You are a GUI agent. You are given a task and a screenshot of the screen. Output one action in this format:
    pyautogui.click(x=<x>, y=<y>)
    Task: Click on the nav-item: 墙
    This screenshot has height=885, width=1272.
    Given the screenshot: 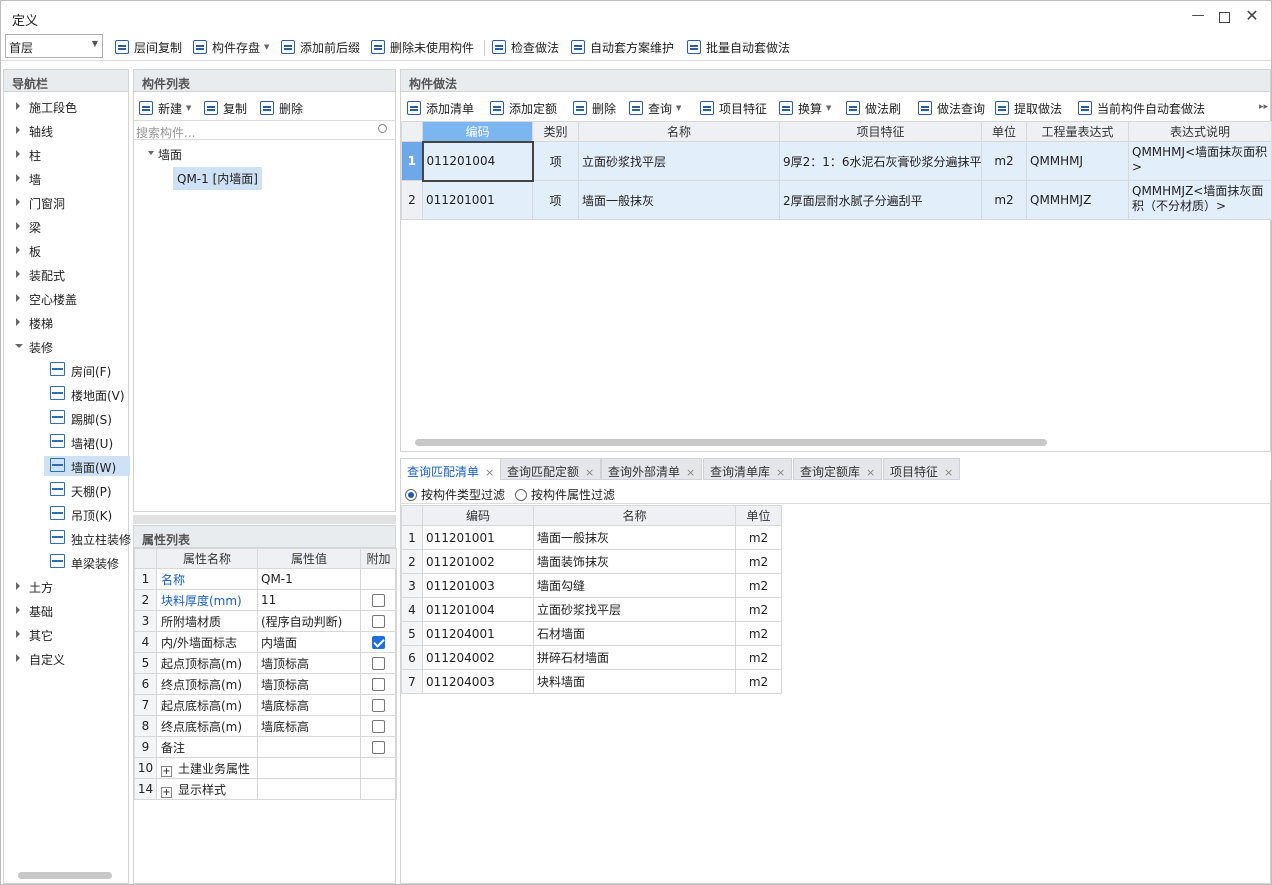 What is the action you would take?
    pyautogui.click(x=67, y=178)
    